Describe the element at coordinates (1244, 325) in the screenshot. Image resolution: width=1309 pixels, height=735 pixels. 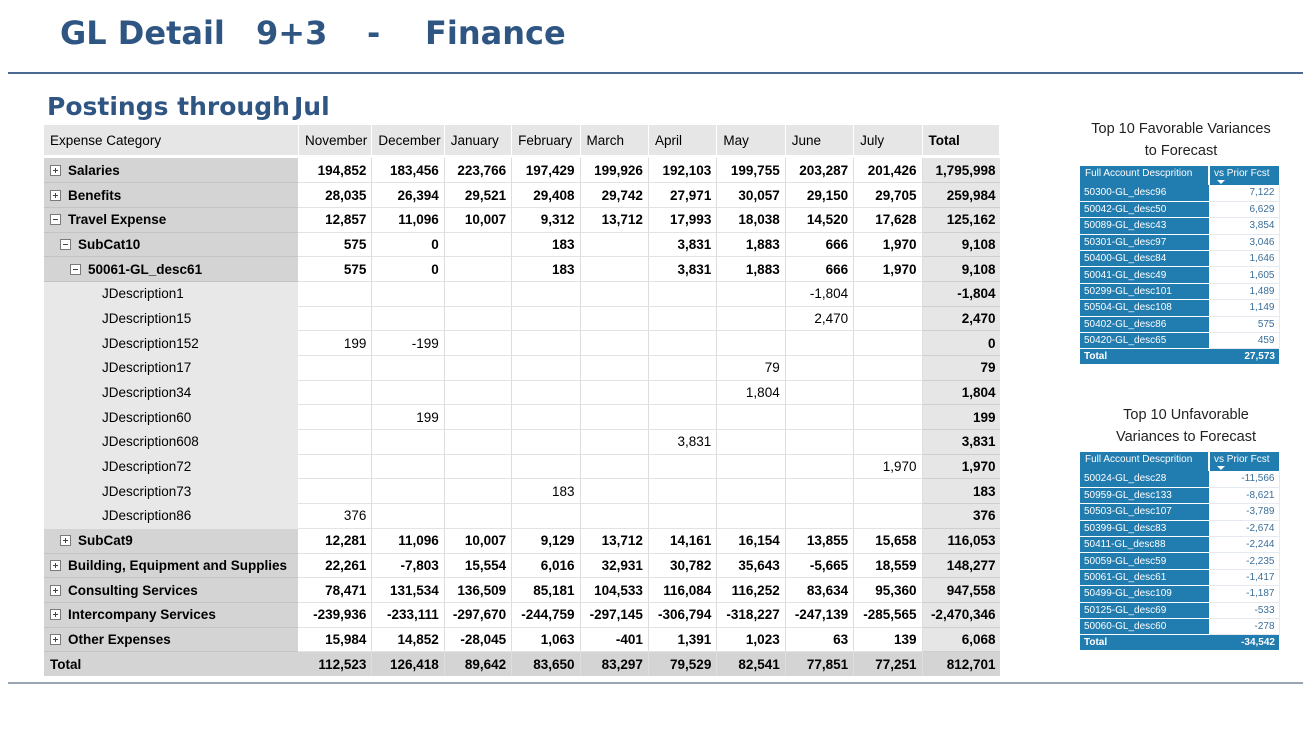
I see `variance-value-cell: 575` at that location.